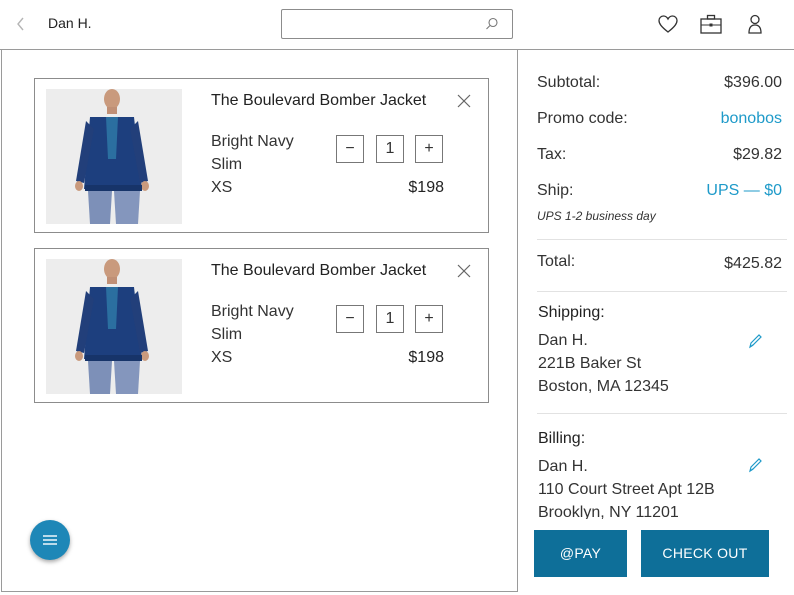 The image size is (794, 595). I want to click on billing-name: Dan H., so click(563, 466).